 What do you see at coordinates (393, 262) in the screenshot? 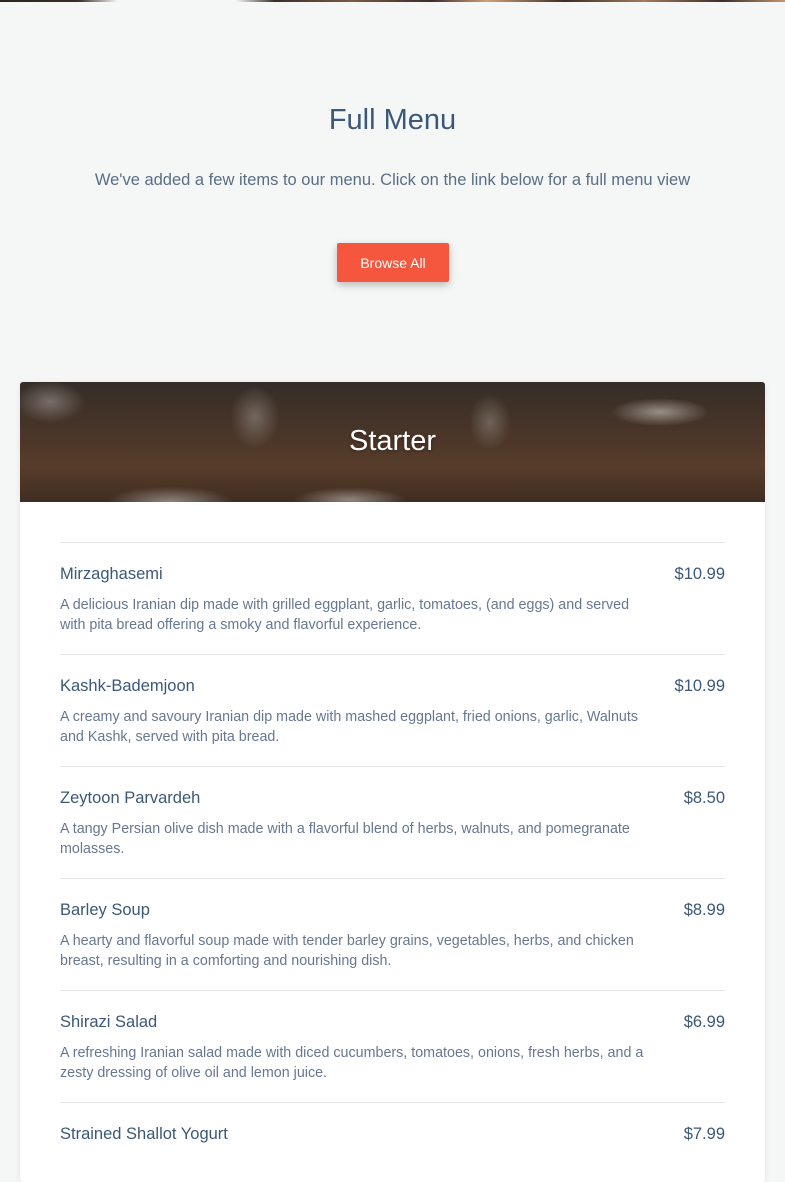
I see `browse-all-button: Browse All` at bounding box center [393, 262].